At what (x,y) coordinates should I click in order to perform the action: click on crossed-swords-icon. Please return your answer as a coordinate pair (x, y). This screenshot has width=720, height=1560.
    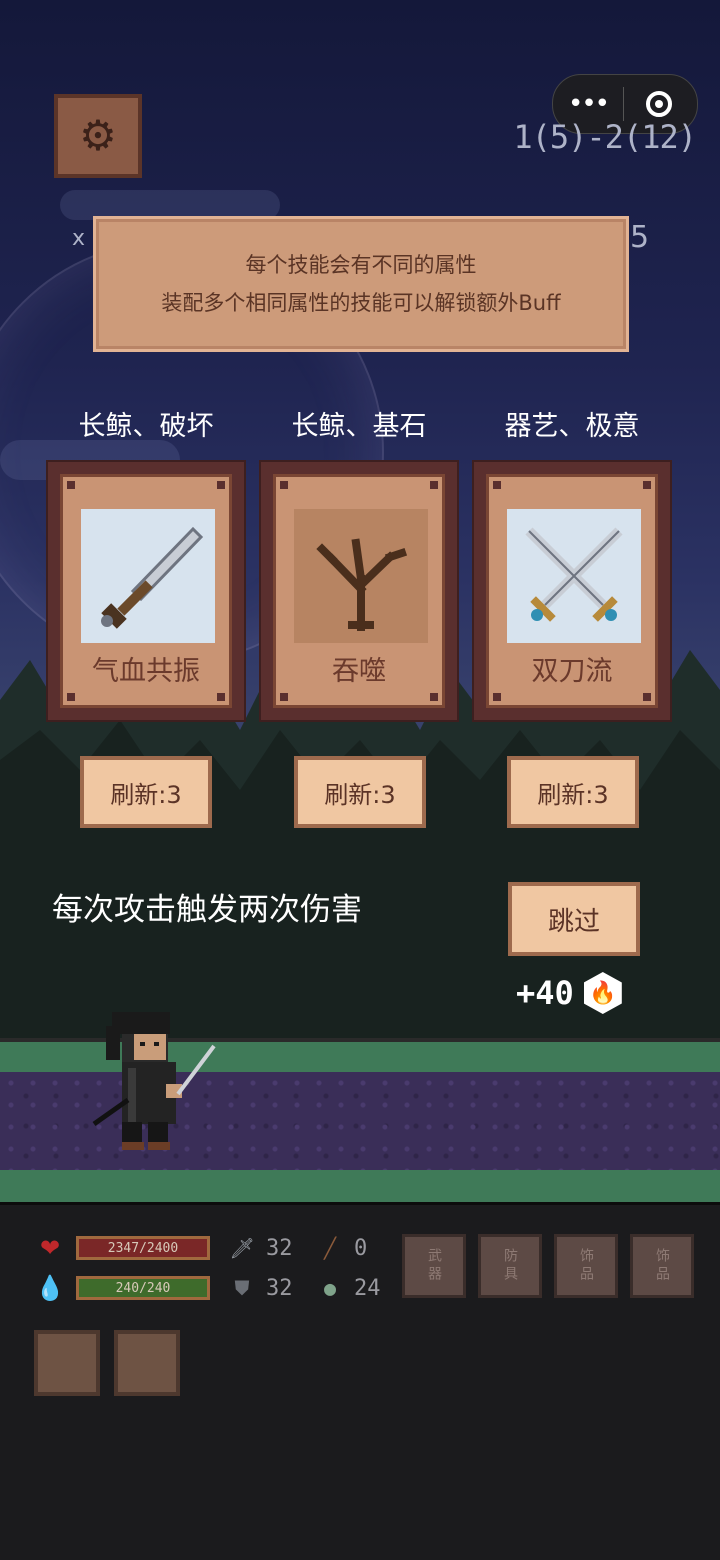
    Looking at the image, I should click on (574, 576).